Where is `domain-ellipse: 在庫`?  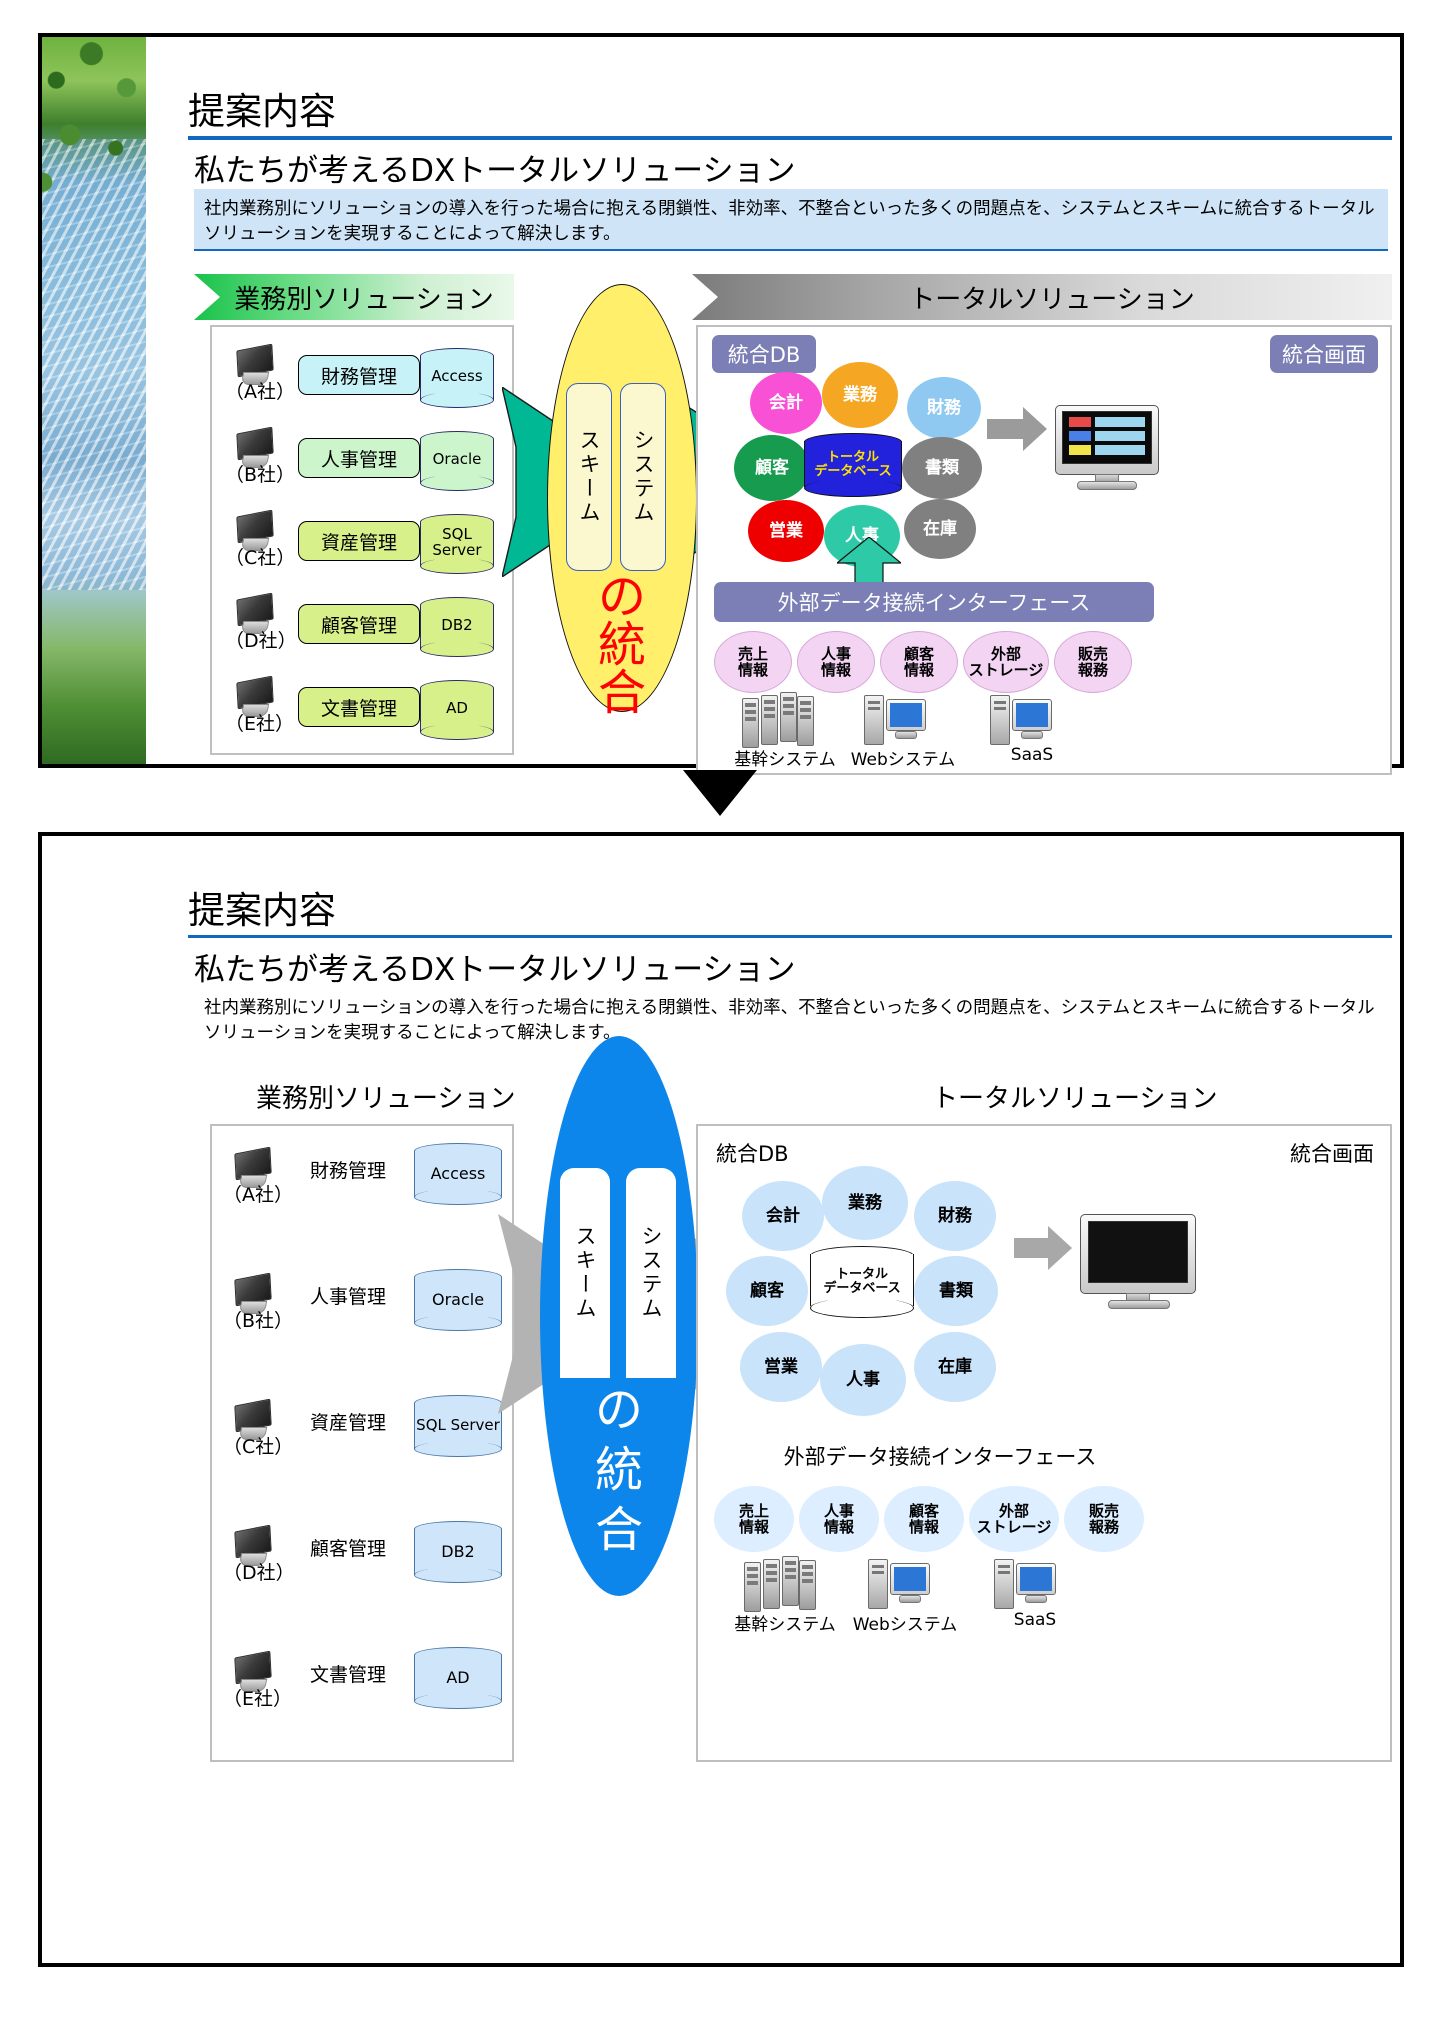 domain-ellipse: 在庫 is located at coordinates (940, 529).